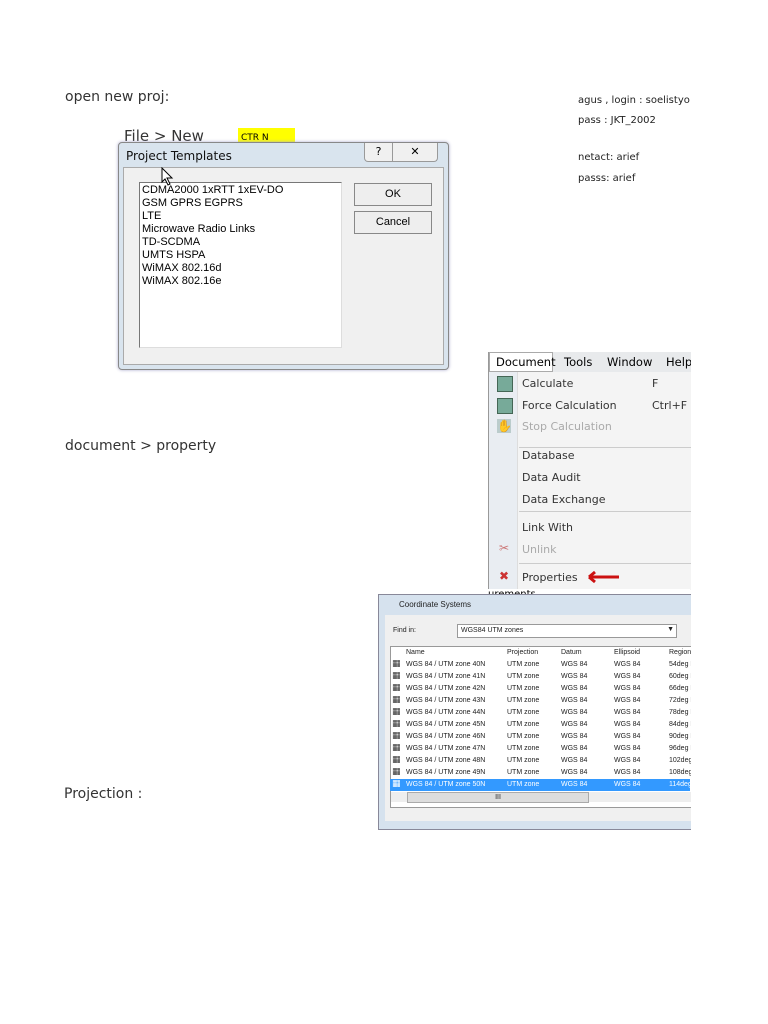 Image resolution: width=768 pixels, height=1024 pixels. I want to click on table-cell: WGS 84 / UTM zone 50N, so click(446, 784).